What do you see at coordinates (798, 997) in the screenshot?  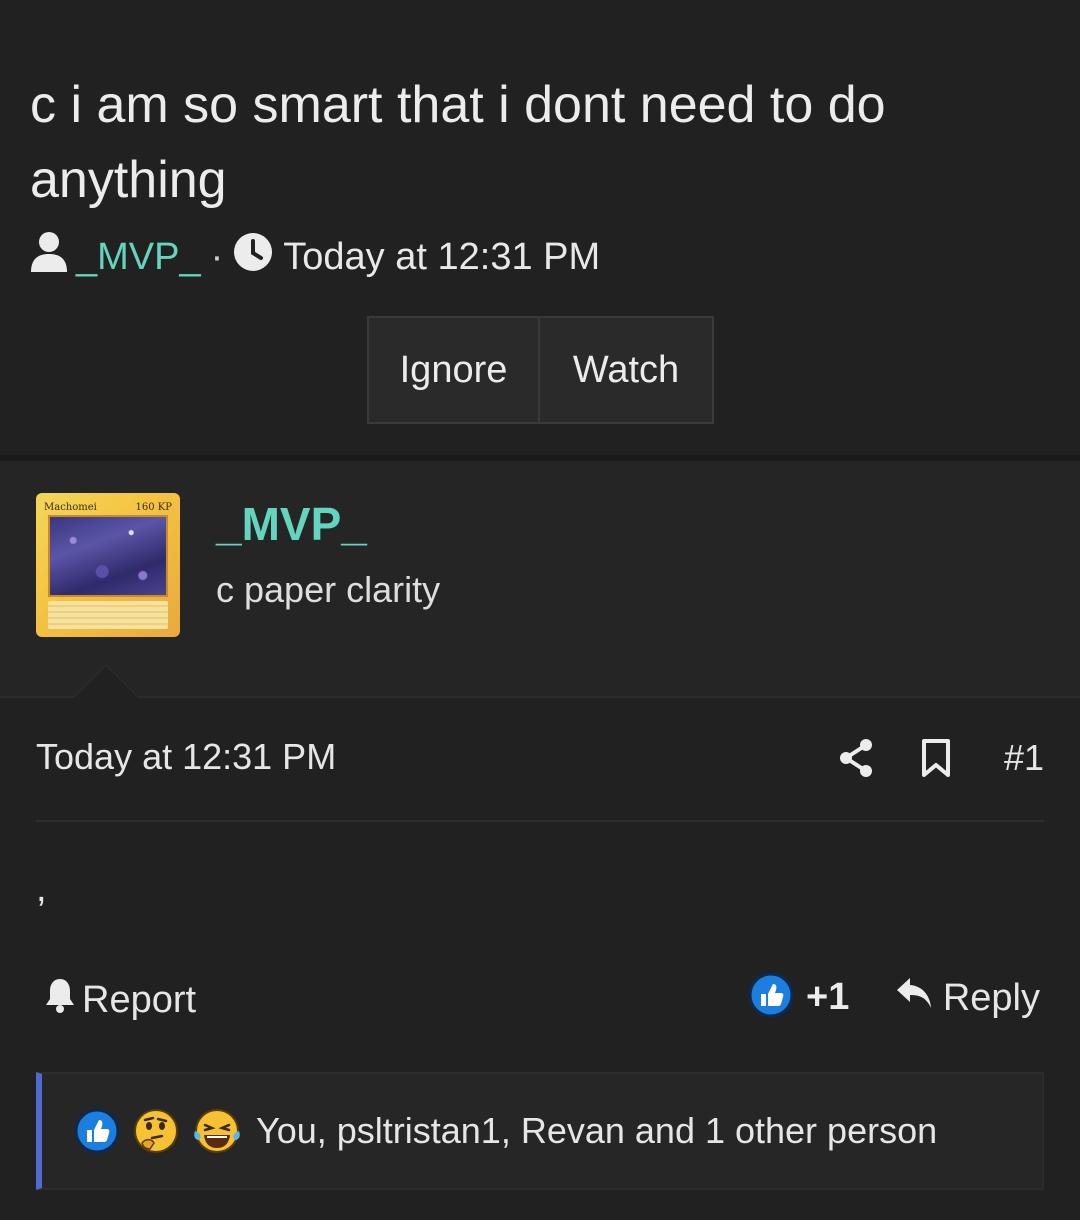 I see `like-button: +1` at bounding box center [798, 997].